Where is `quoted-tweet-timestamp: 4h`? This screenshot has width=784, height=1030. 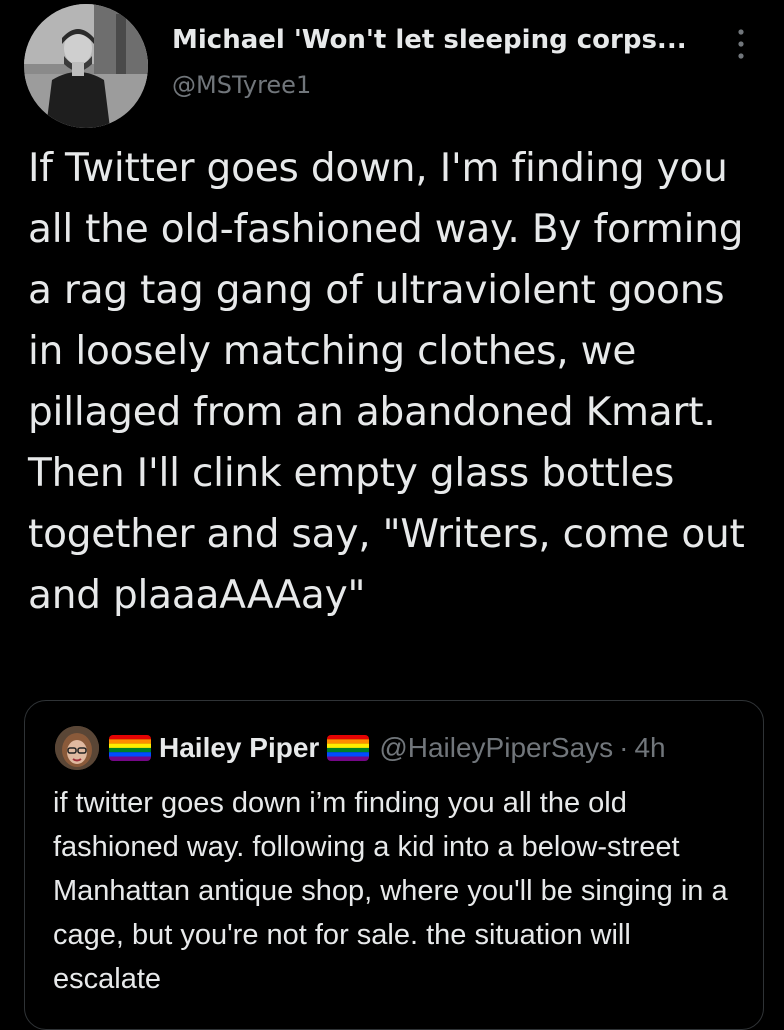
quoted-tweet-timestamp: 4h is located at coordinates (649, 748).